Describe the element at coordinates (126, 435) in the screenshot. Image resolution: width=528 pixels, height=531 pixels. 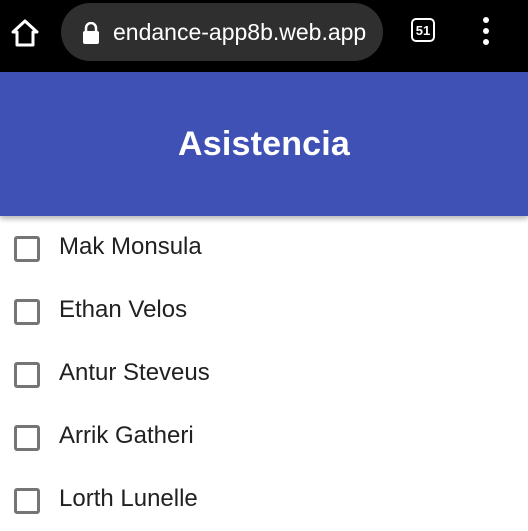
I see `student-name: Arrik Gatheri` at that location.